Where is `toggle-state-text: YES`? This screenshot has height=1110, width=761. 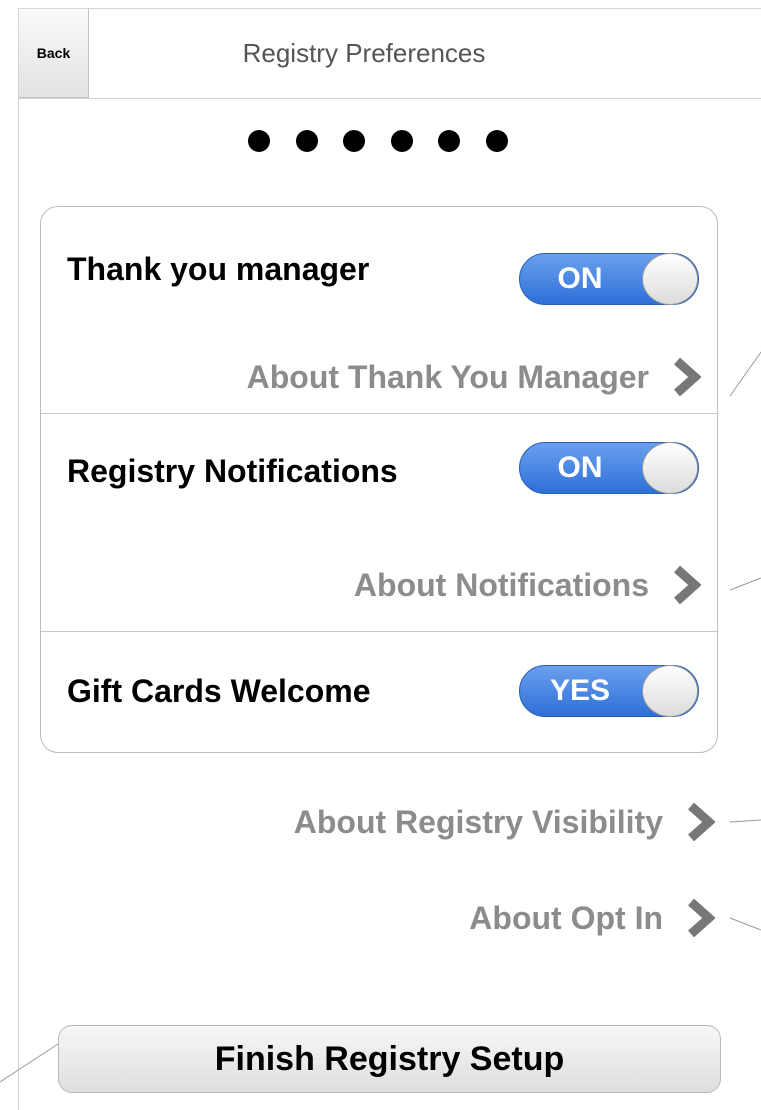 toggle-state-text: YES is located at coordinates (580, 690).